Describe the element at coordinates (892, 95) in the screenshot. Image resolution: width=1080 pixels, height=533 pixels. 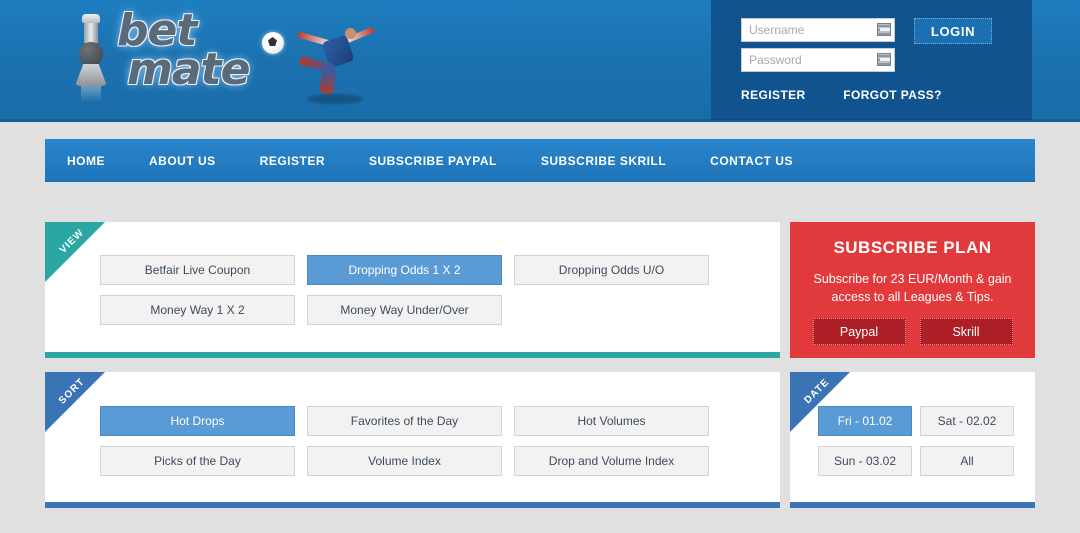
I see `forgot-password-link: FORGOT PASS?` at that location.